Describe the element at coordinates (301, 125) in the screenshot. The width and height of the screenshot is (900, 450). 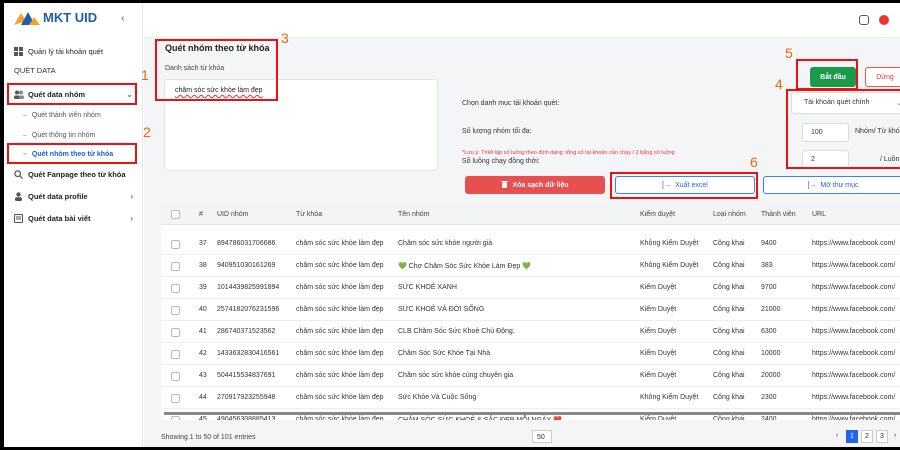
I see `keyword-textarea: chăm sóc sức khỏe làm đẹp` at that location.